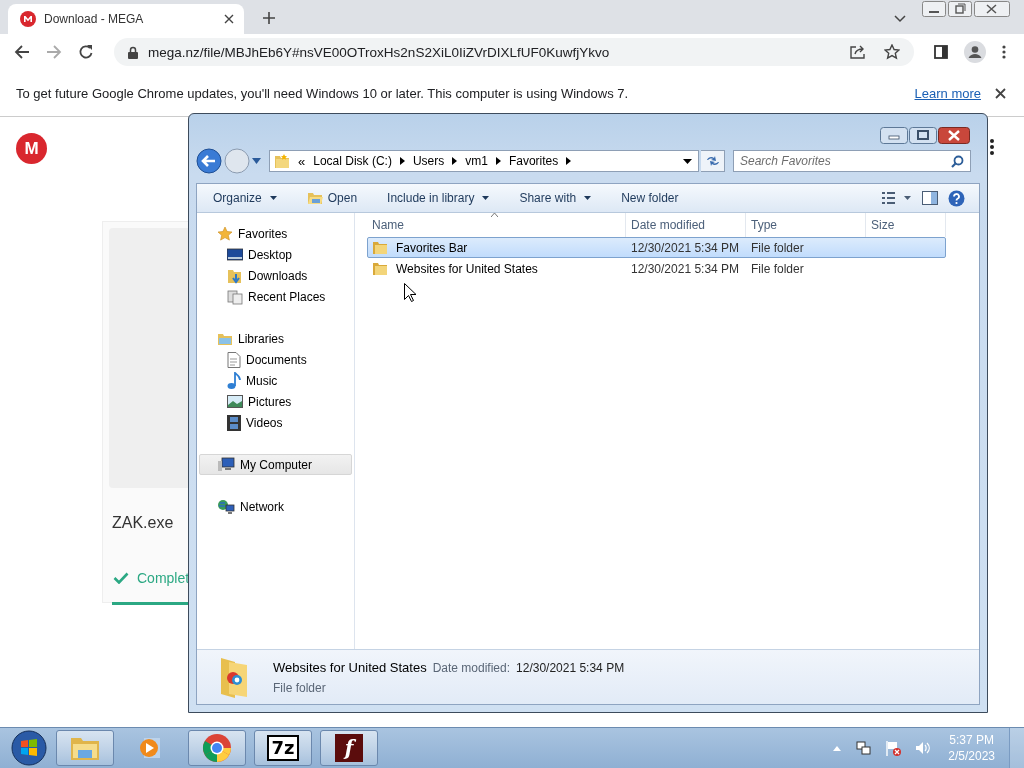  Describe the element at coordinates (514, 52) in the screenshot. I see `address-bar: mega.nz/file/MBJhEb6Y#nsVE00OTroxHs2nS2XiL0IiZVrDIXLfUF0KuwfjYkvo` at that location.